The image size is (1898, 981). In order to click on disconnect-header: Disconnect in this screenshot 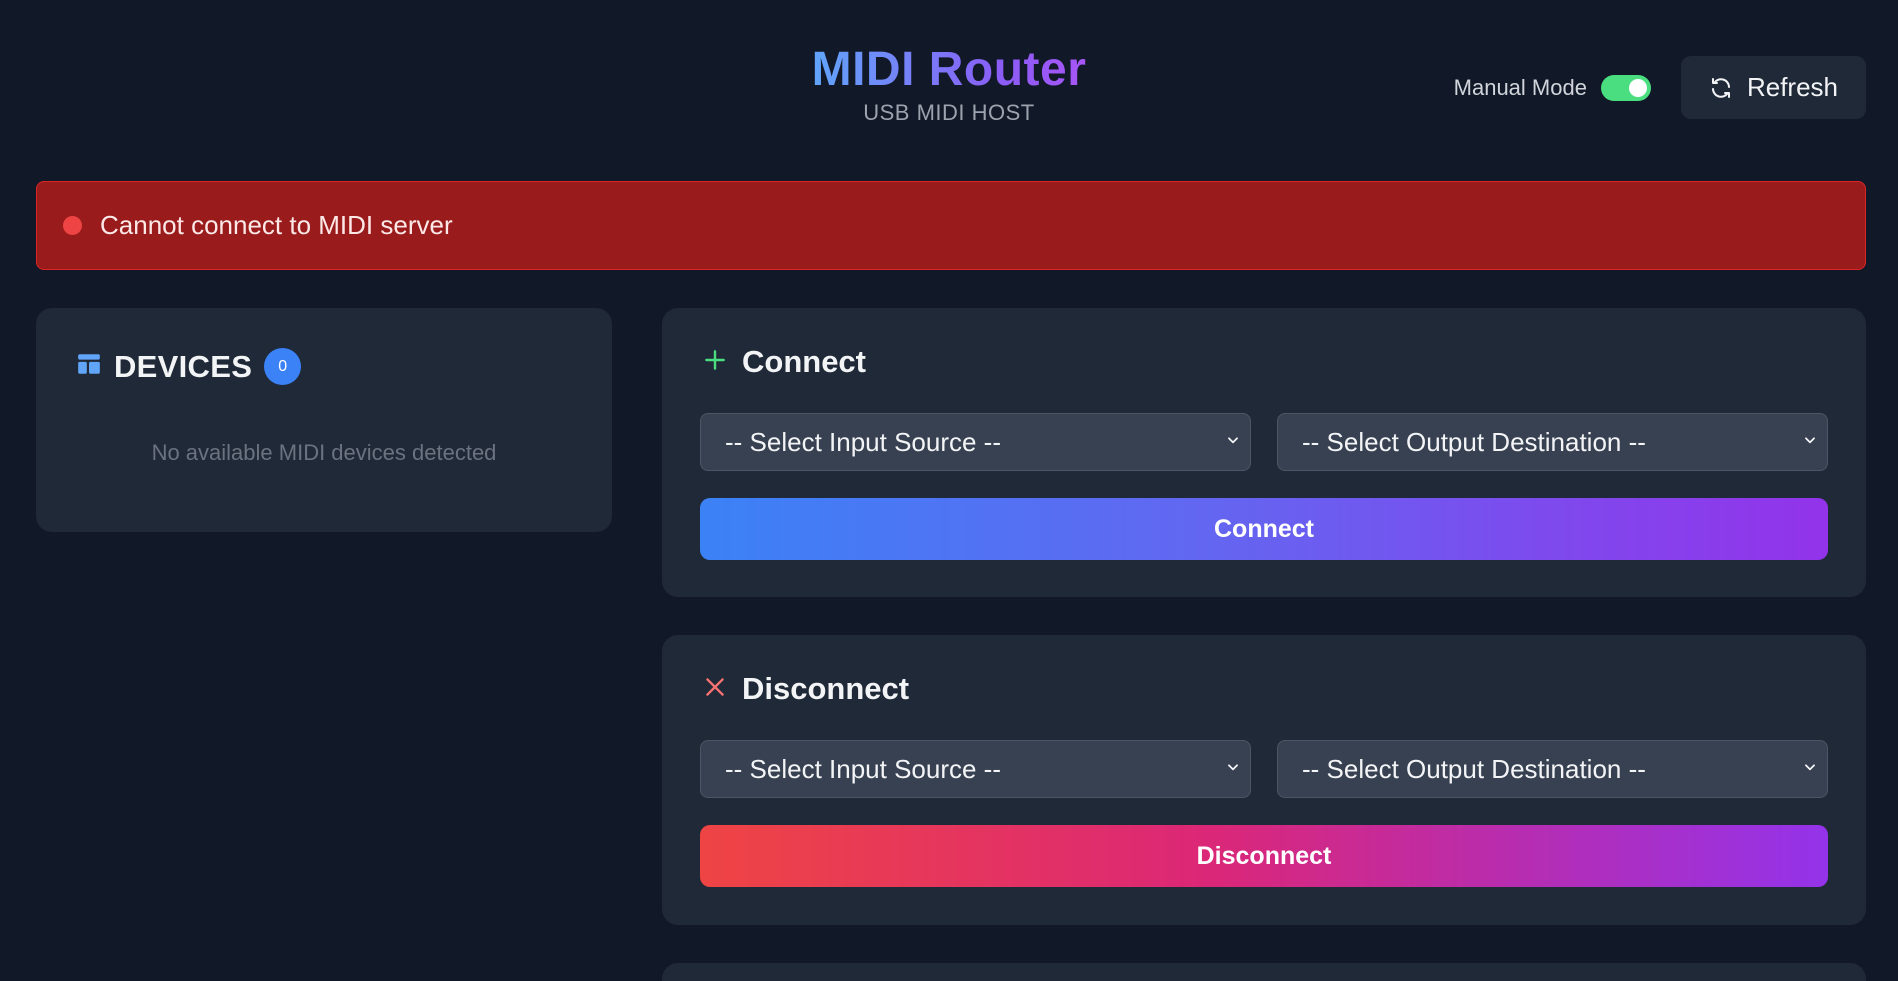, I will do `click(805, 689)`.